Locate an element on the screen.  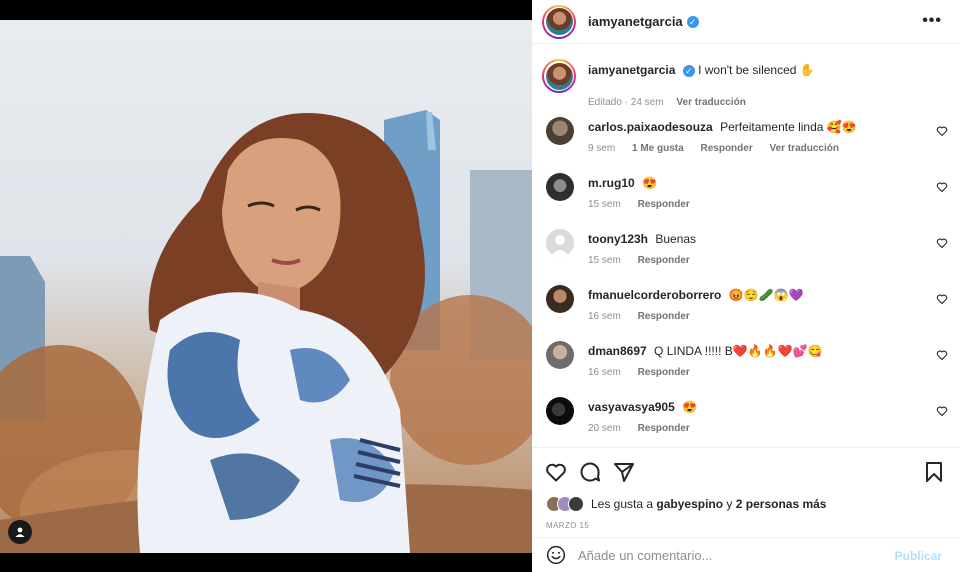
caption-username: iamyanetgarcia is located at coordinates (631, 70).